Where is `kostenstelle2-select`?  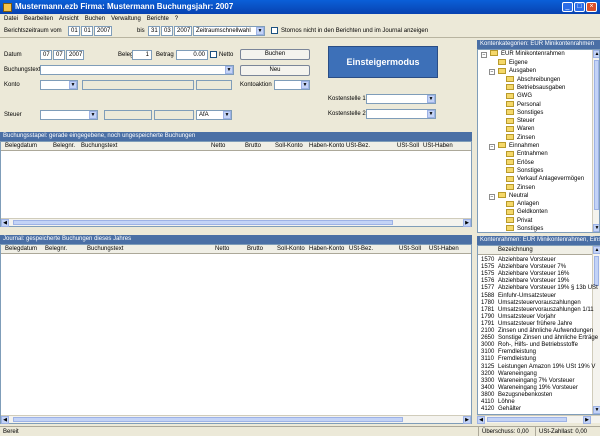
kostenstelle2-select is located at coordinates (401, 114).